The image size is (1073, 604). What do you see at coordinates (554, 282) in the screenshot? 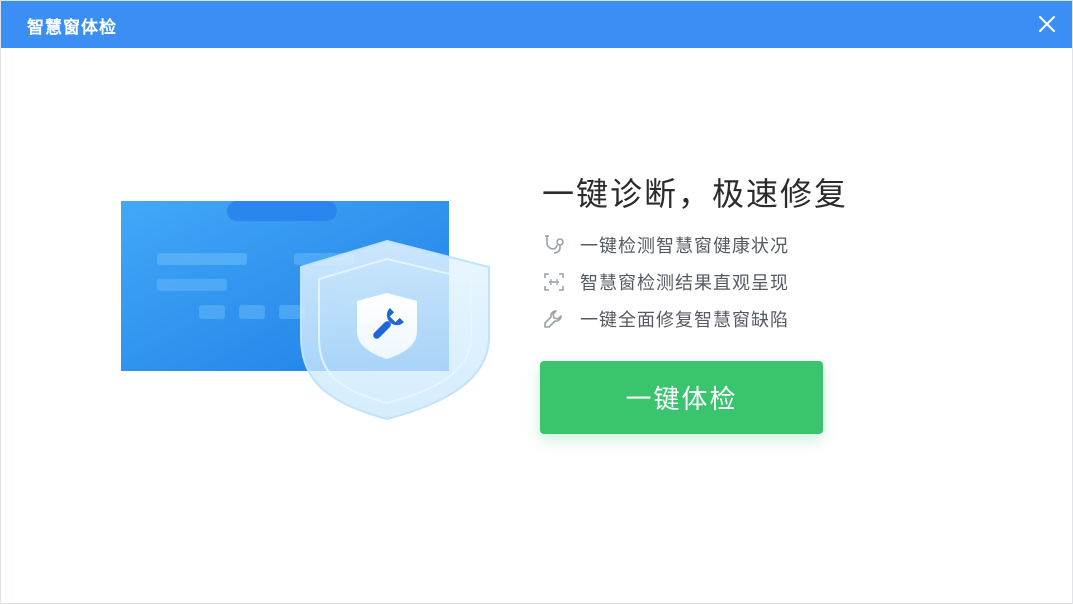
I see `scan-icon` at bounding box center [554, 282].